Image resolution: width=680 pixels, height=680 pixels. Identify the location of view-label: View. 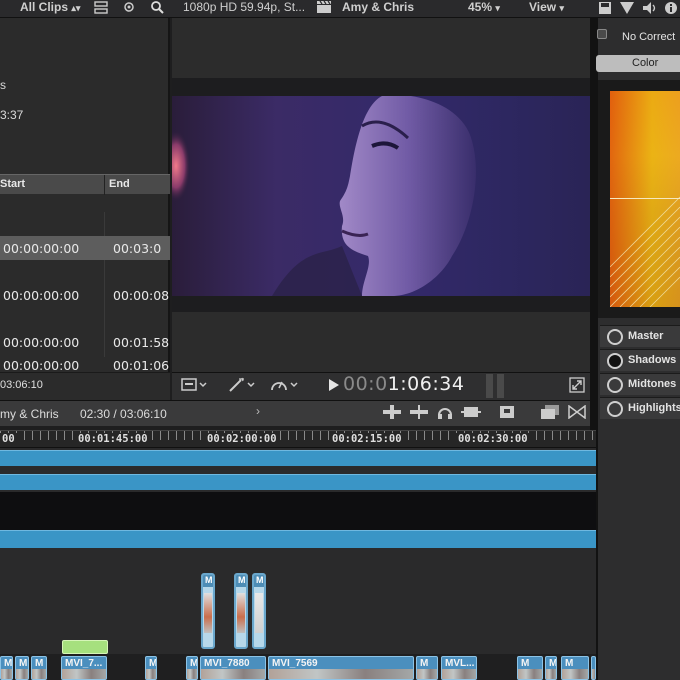
(543, 7).